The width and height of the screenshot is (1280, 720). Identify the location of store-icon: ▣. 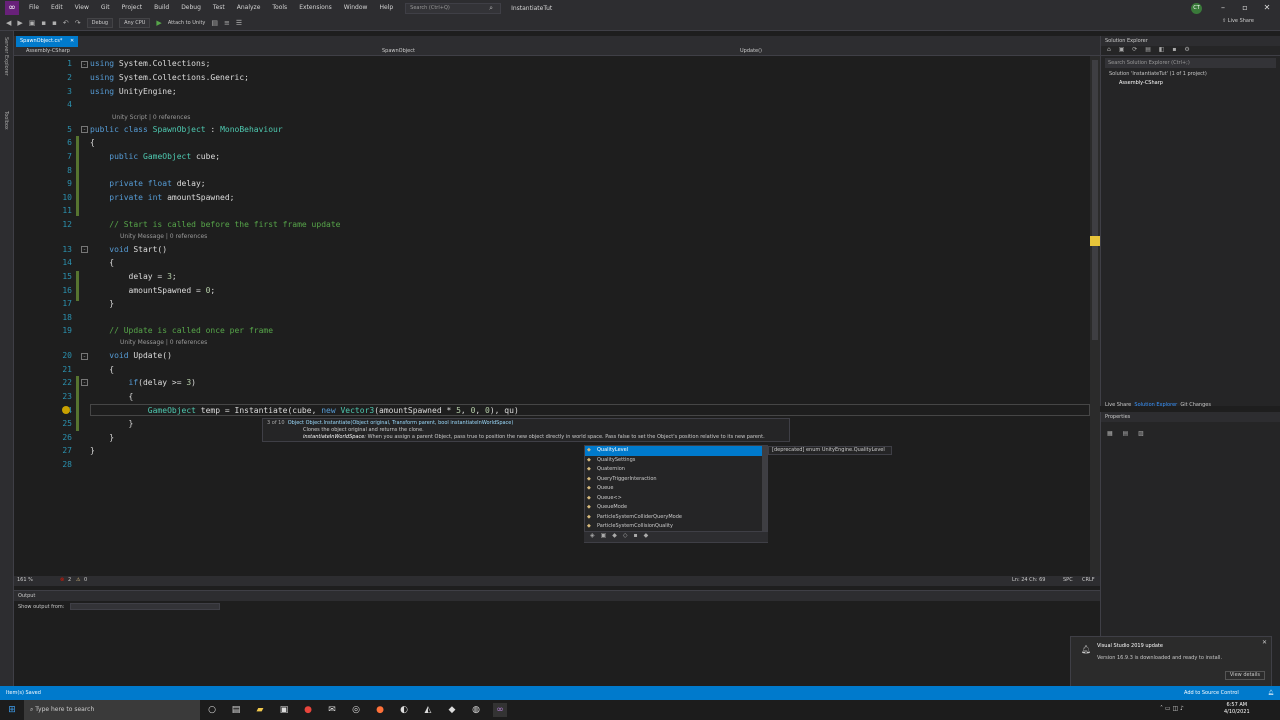
(284, 710).